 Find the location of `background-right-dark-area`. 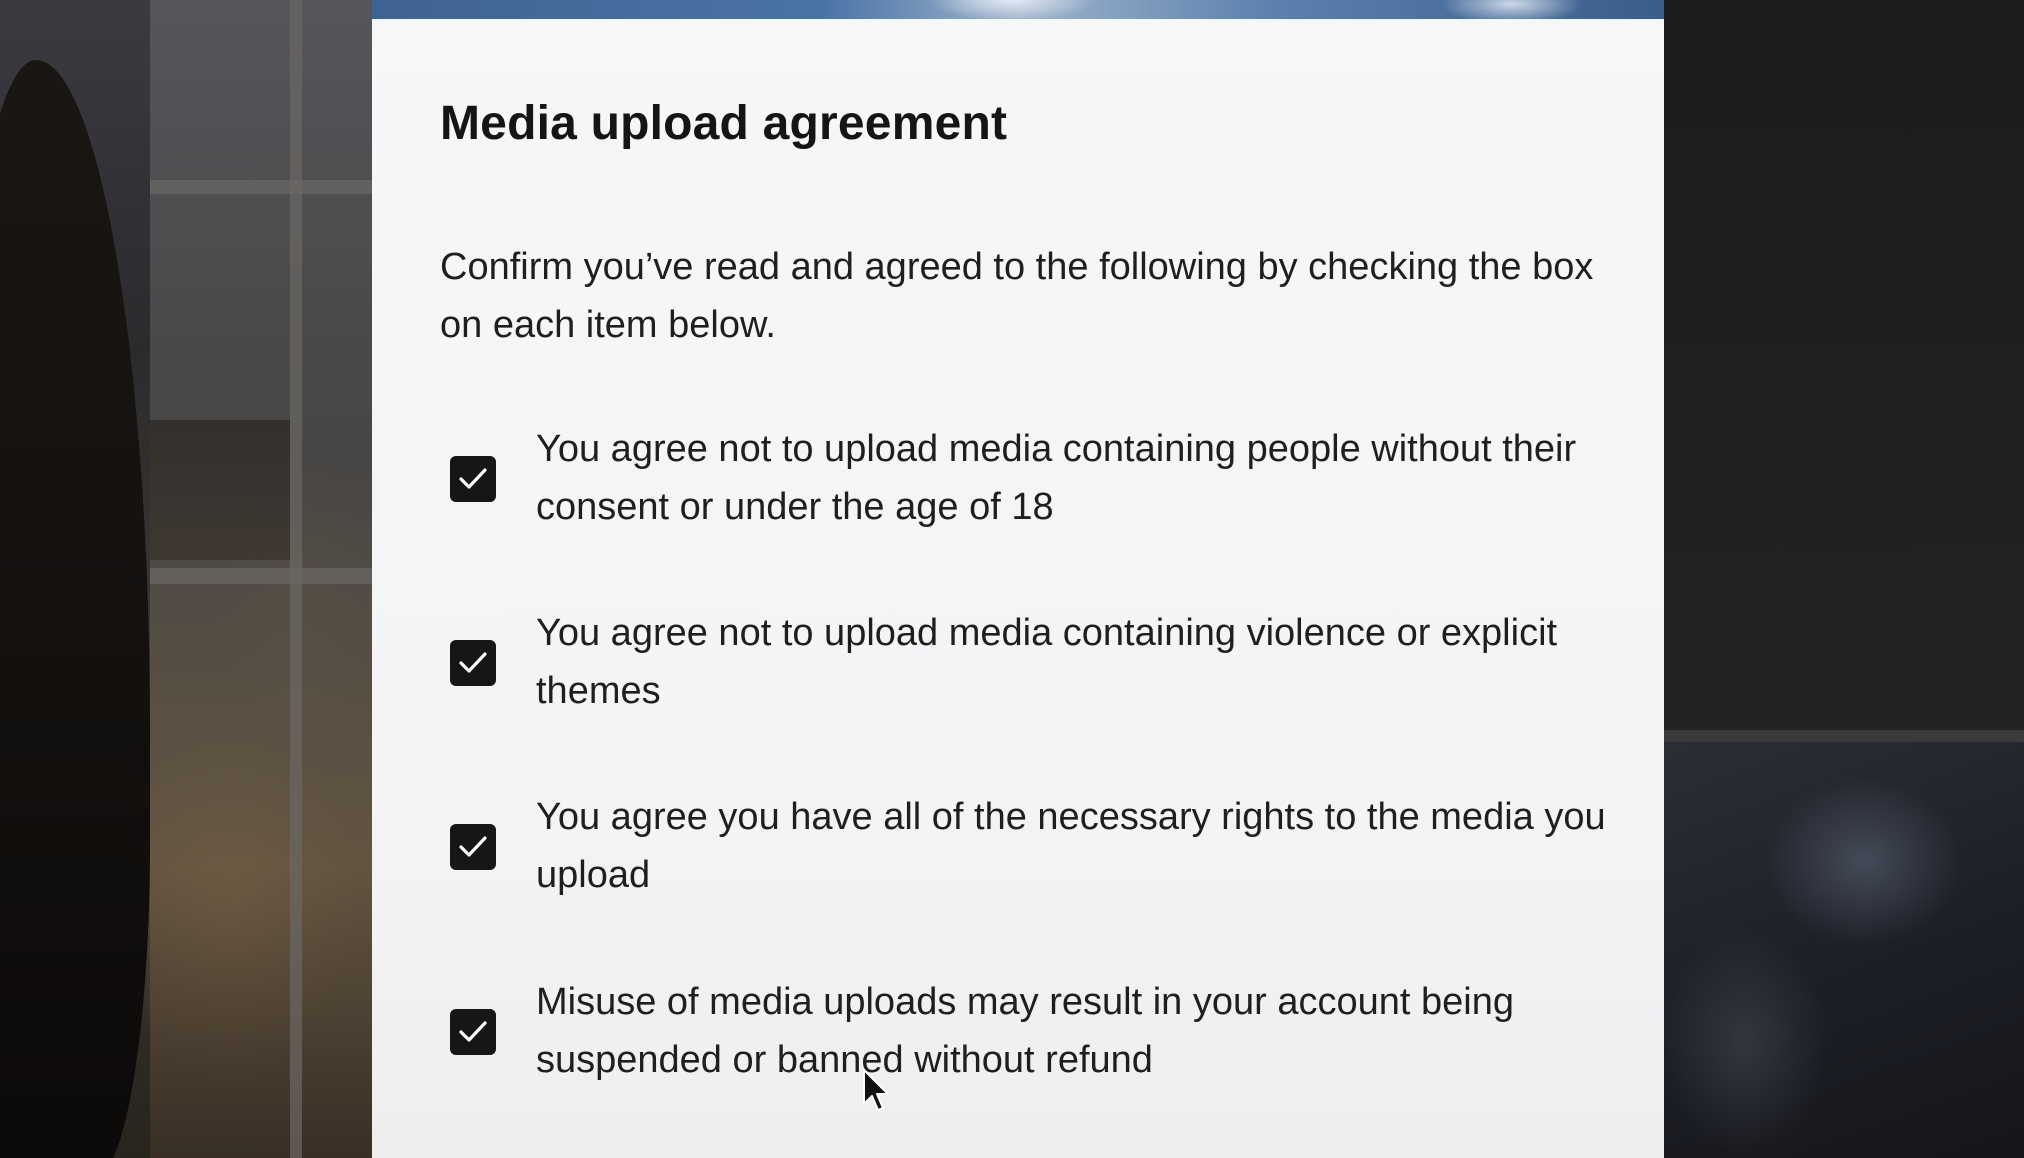

background-right-dark-area is located at coordinates (1844, 365).